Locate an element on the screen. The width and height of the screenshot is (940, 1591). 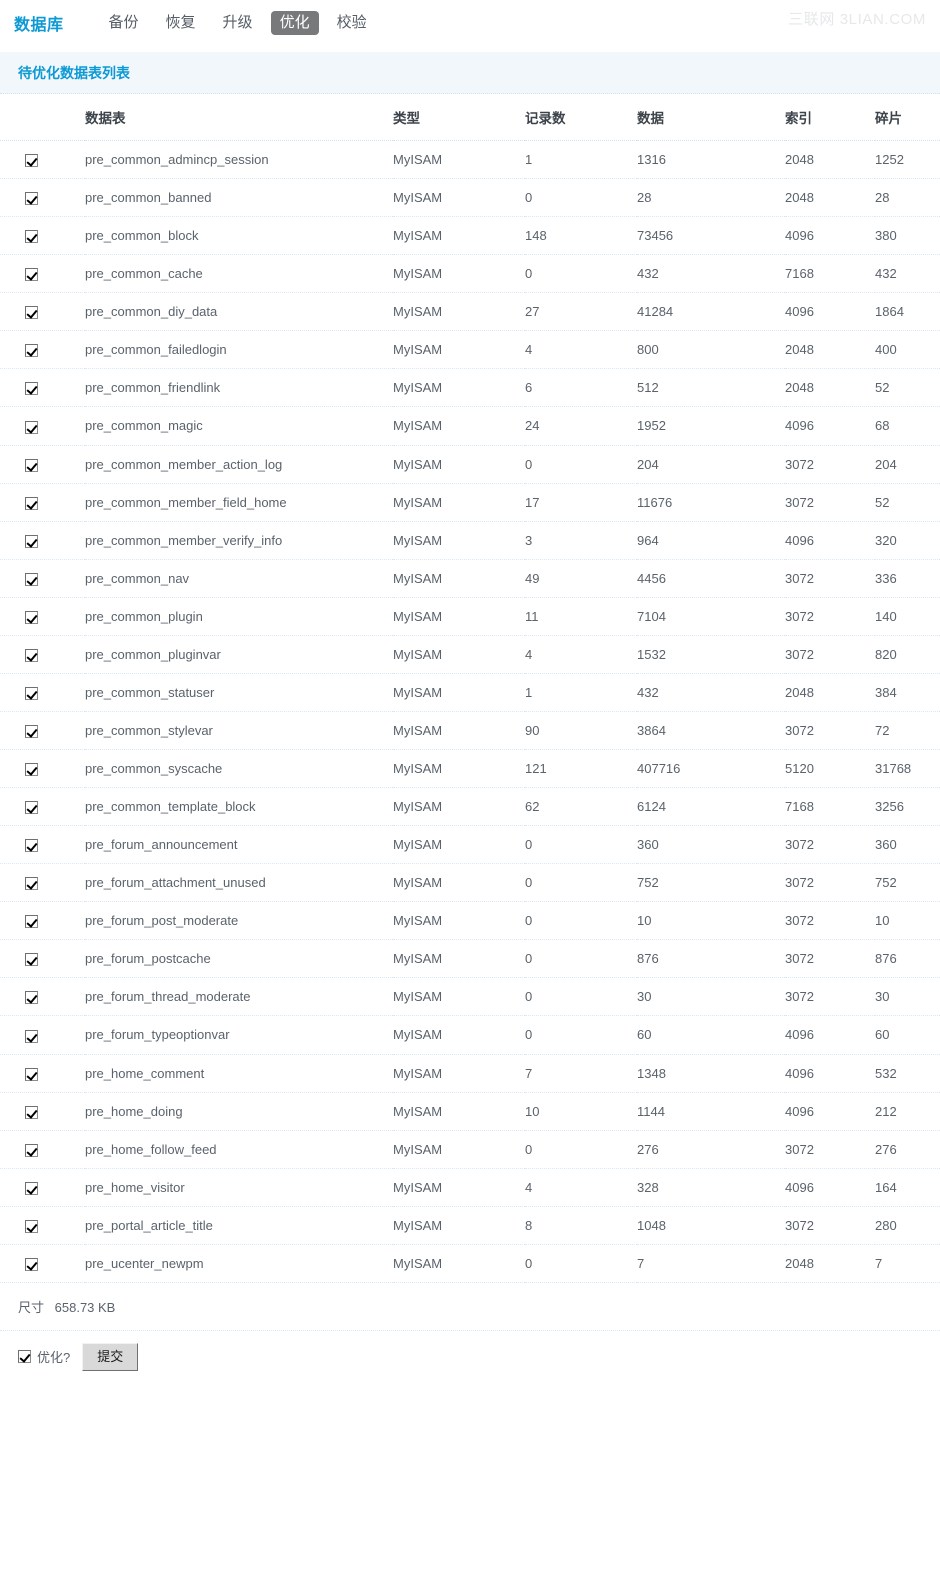
cell-fragment: 876 is located at coordinates (907, 959).